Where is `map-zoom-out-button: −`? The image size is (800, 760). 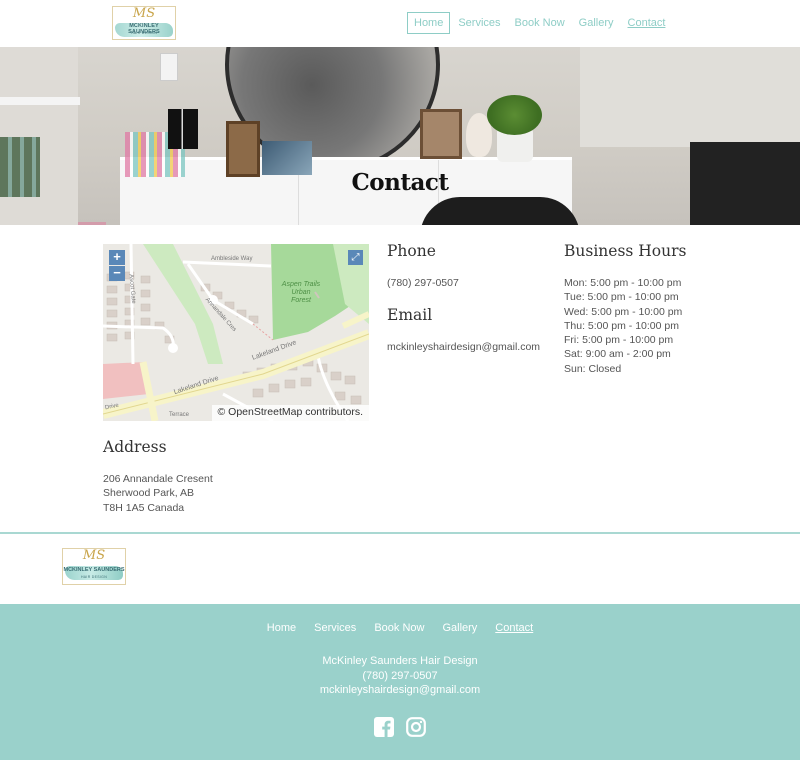 map-zoom-out-button: − is located at coordinates (117, 273).